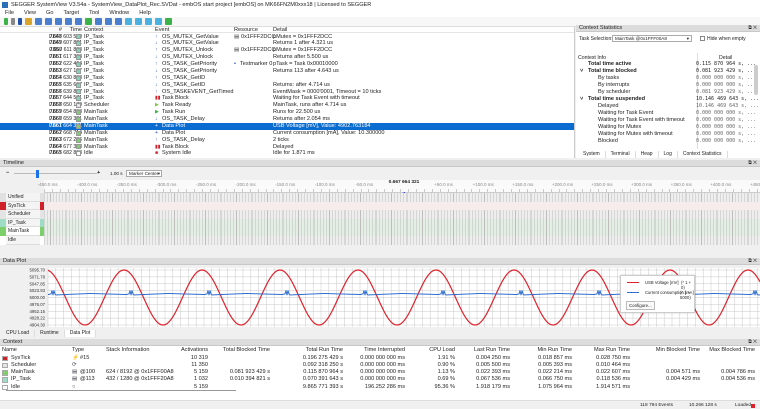 The height and width of the screenshot is (409, 760). I want to click on col-resource: Resource, so click(246, 30).